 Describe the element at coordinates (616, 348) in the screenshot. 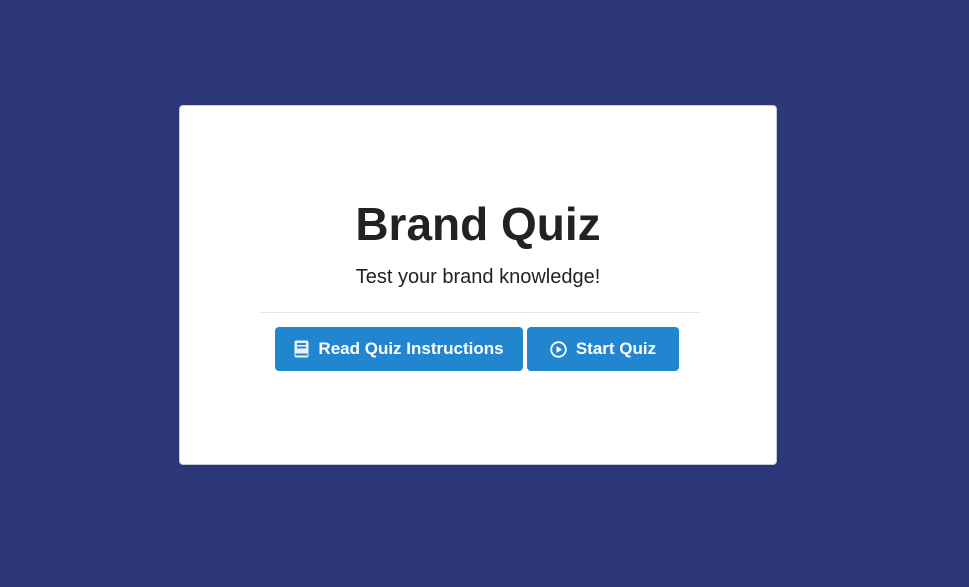

I see `start-quiz-label: Start Quiz` at that location.